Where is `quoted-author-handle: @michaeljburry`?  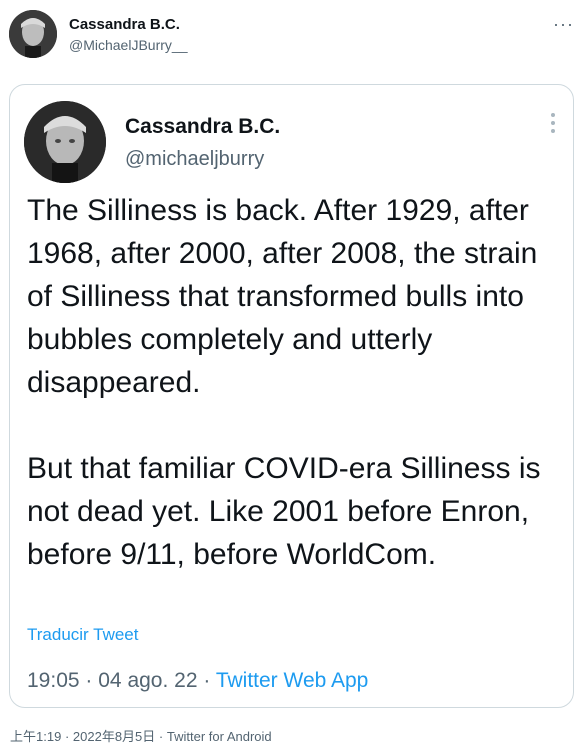 quoted-author-handle: @michaeljburry is located at coordinates (194, 159).